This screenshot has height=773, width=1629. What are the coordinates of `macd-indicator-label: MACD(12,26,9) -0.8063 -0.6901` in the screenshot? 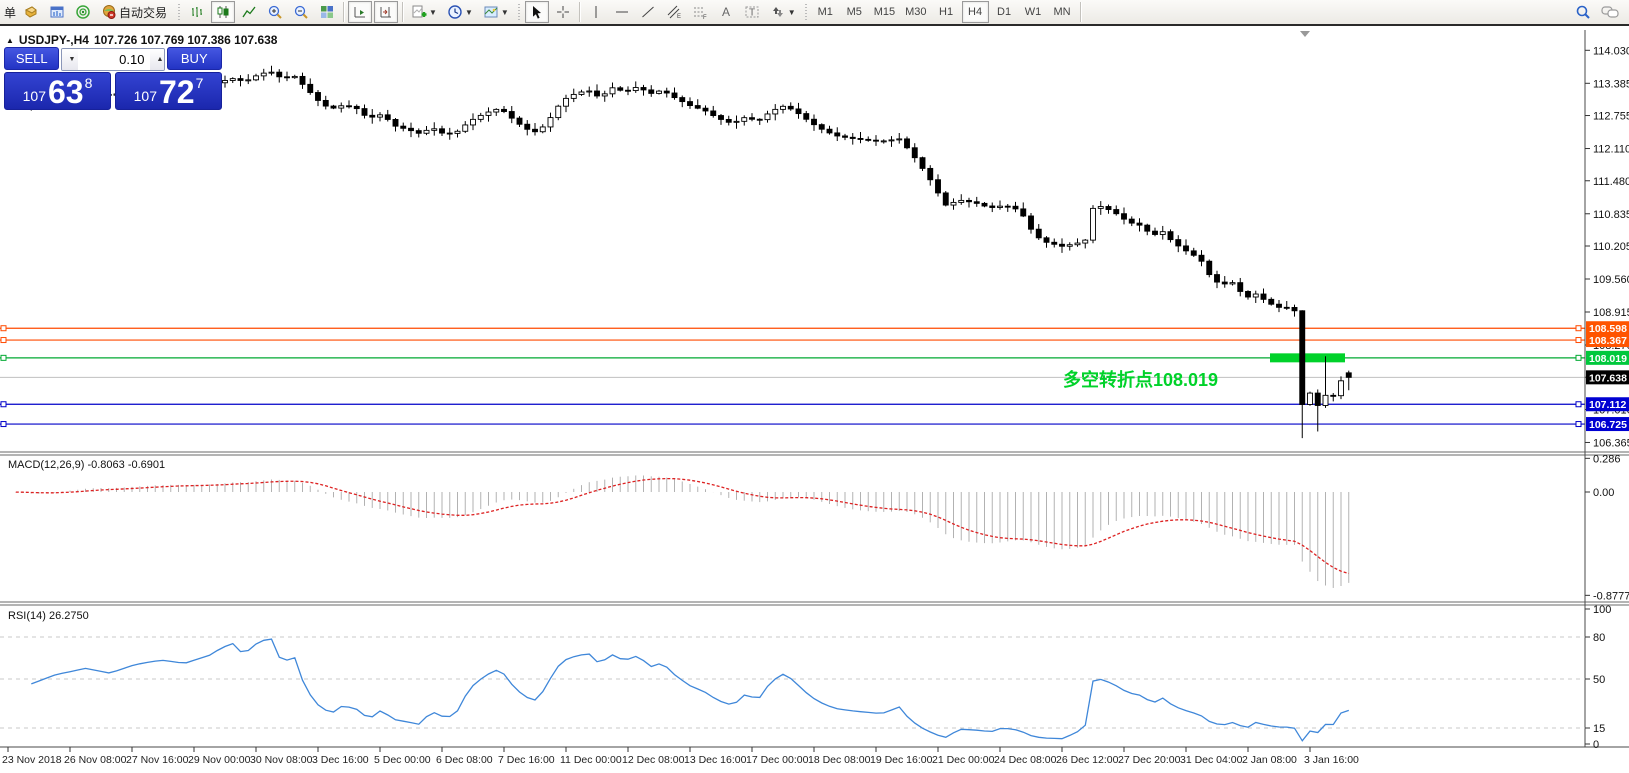 It's located at (87, 465).